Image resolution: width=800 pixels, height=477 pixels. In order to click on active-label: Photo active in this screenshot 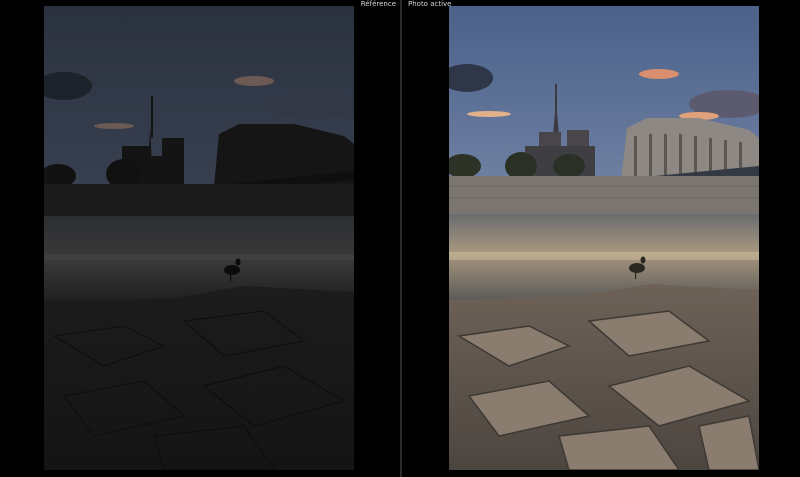, I will do `click(430, 4)`.